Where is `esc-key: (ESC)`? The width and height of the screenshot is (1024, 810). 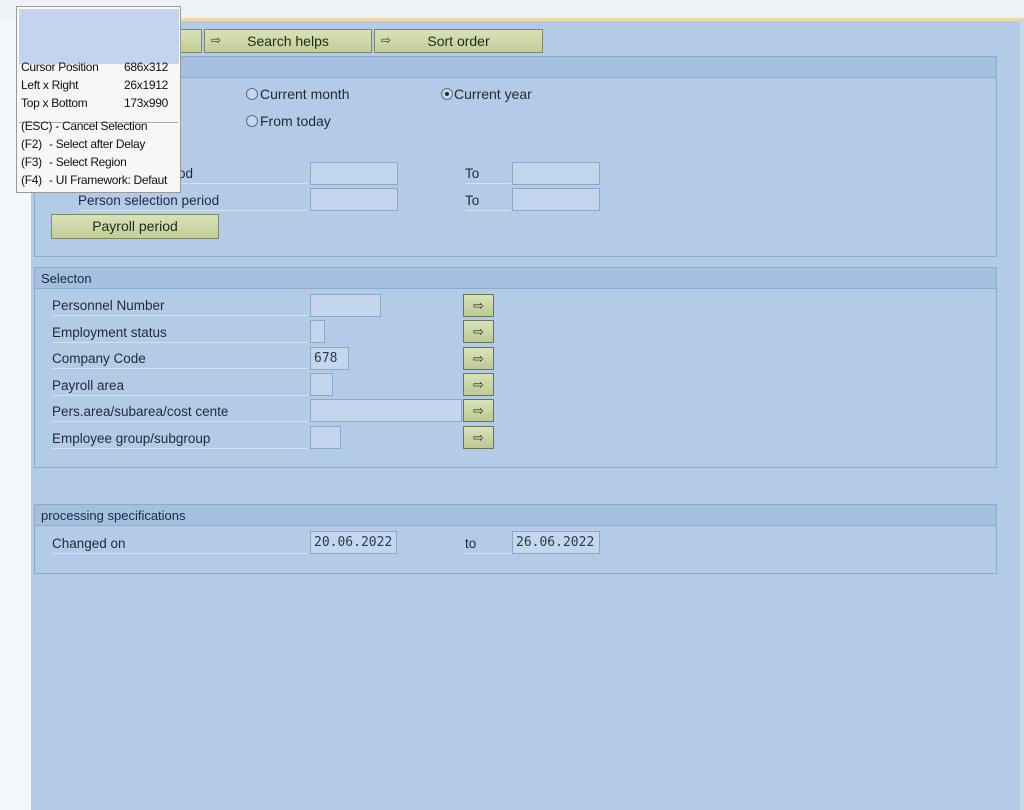 esc-key: (ESC) is located at coordinates (37, 126).